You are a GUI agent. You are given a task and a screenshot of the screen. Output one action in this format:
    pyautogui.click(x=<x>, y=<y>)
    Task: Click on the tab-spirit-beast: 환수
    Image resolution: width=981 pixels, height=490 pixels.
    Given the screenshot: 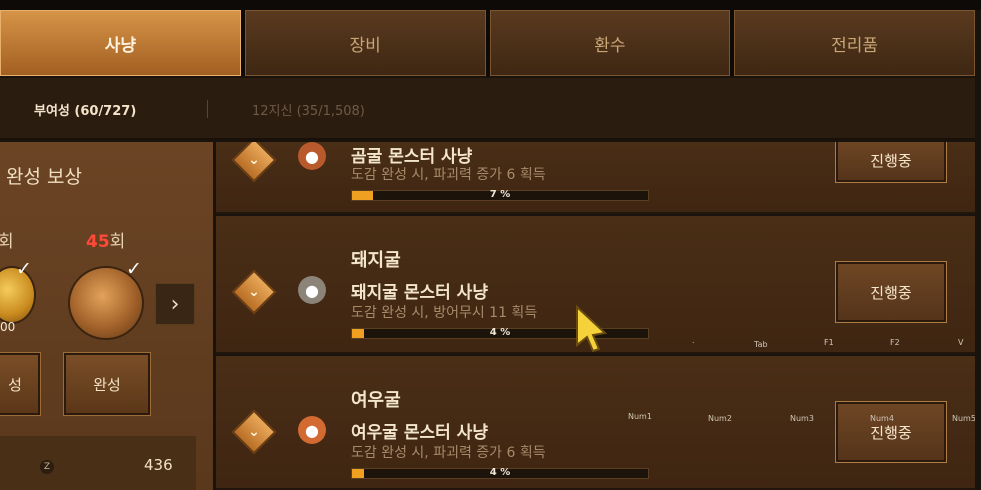 What is the action you would take?
    pyautogui.click(x=610, y=43)
    